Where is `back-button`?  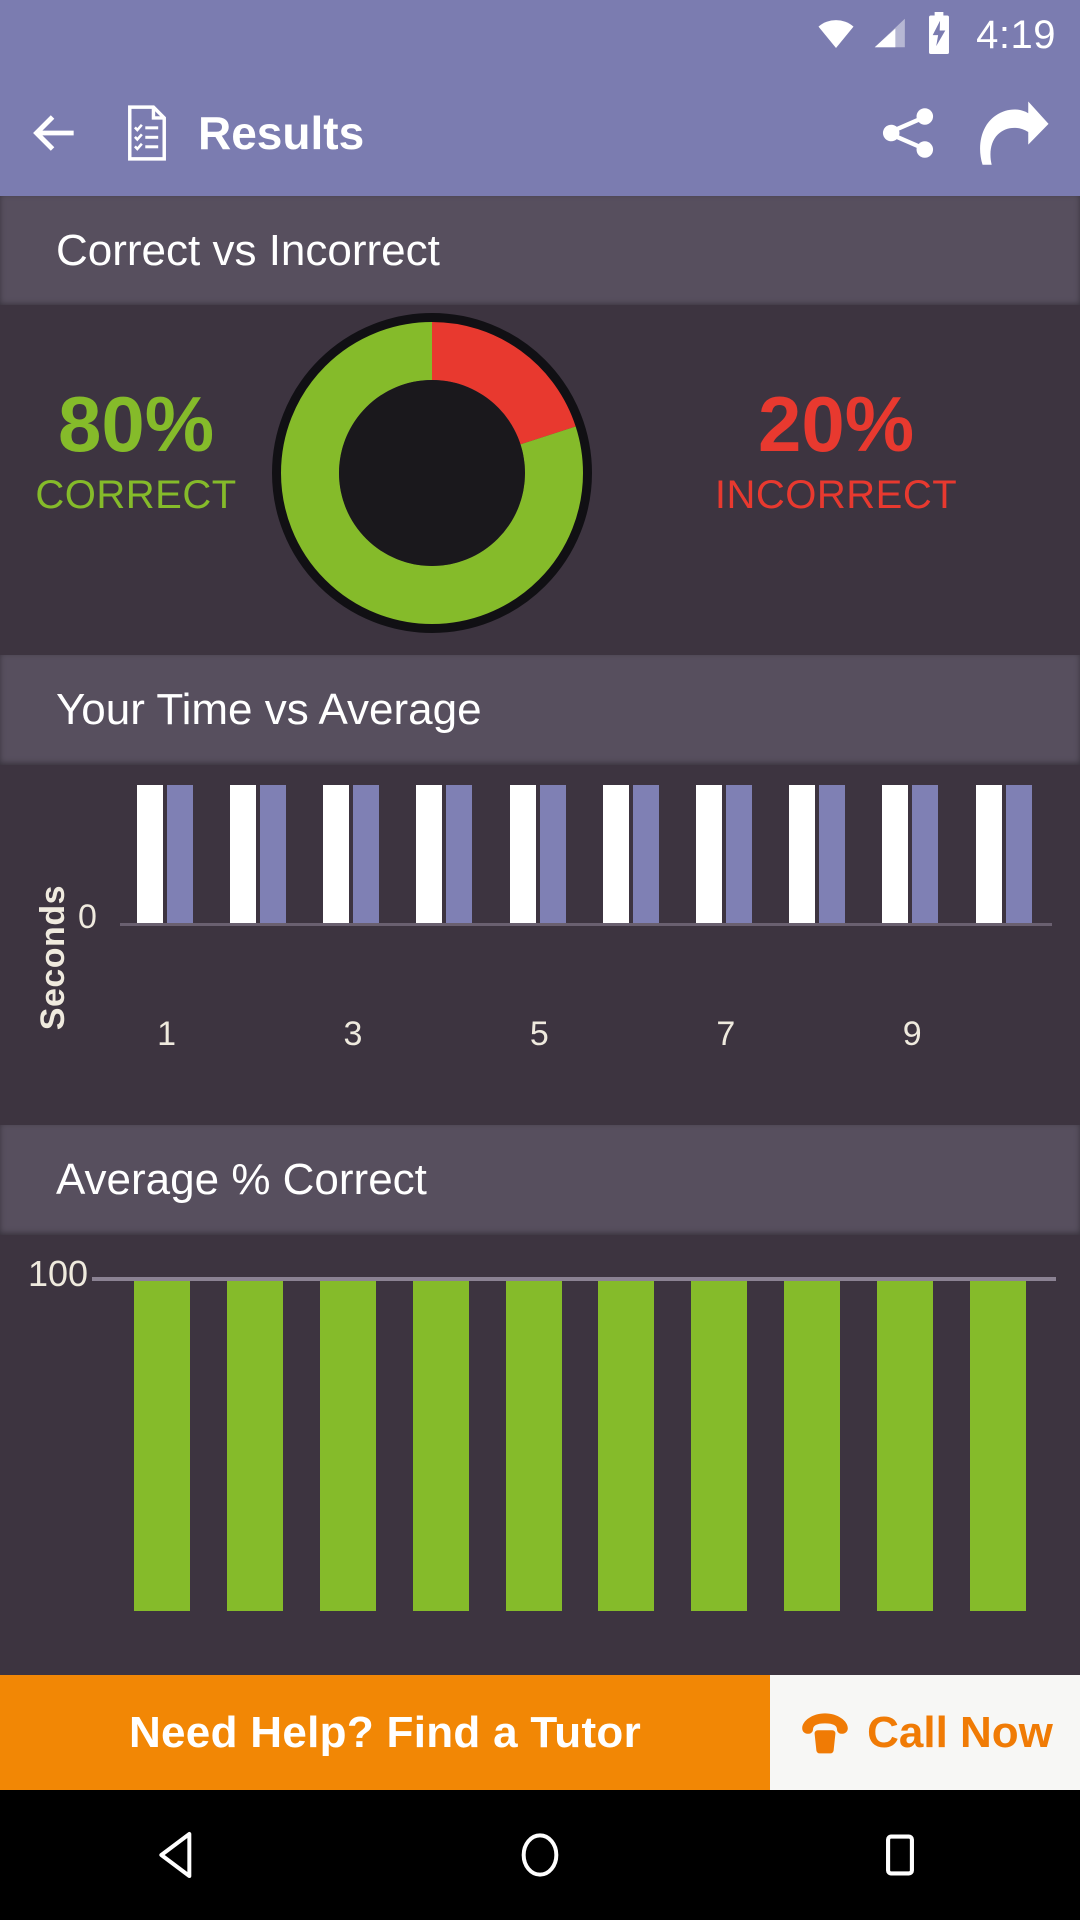 back-button is located at coordinates (55, 133).